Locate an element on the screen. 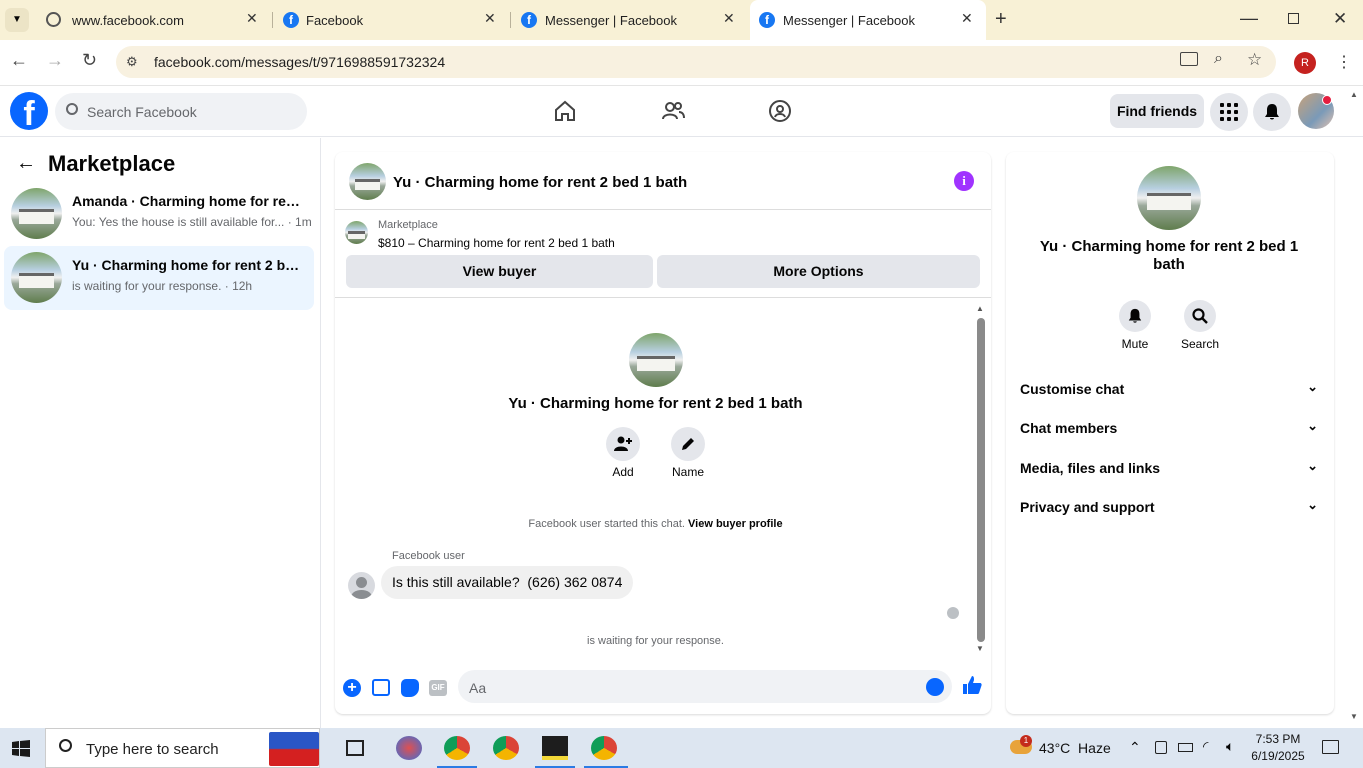 This screenshot has width=1363, height=768. menu-grid-button is located at coordinates (1229, 112).